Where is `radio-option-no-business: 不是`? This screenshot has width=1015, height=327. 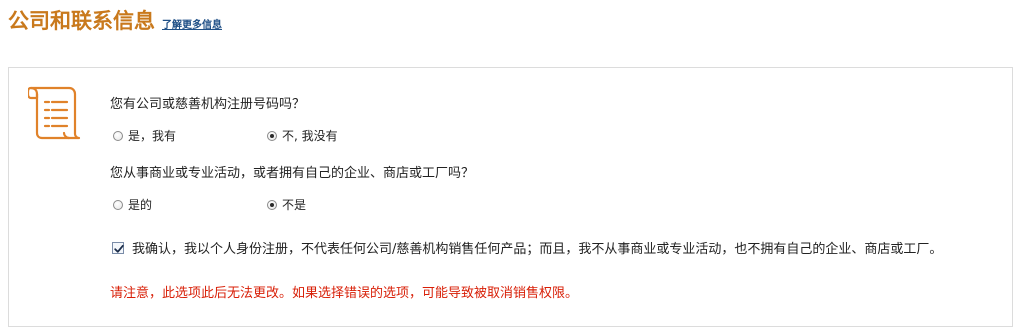
radio-option-no-business: 不是 is located at coordinates (286, 204).